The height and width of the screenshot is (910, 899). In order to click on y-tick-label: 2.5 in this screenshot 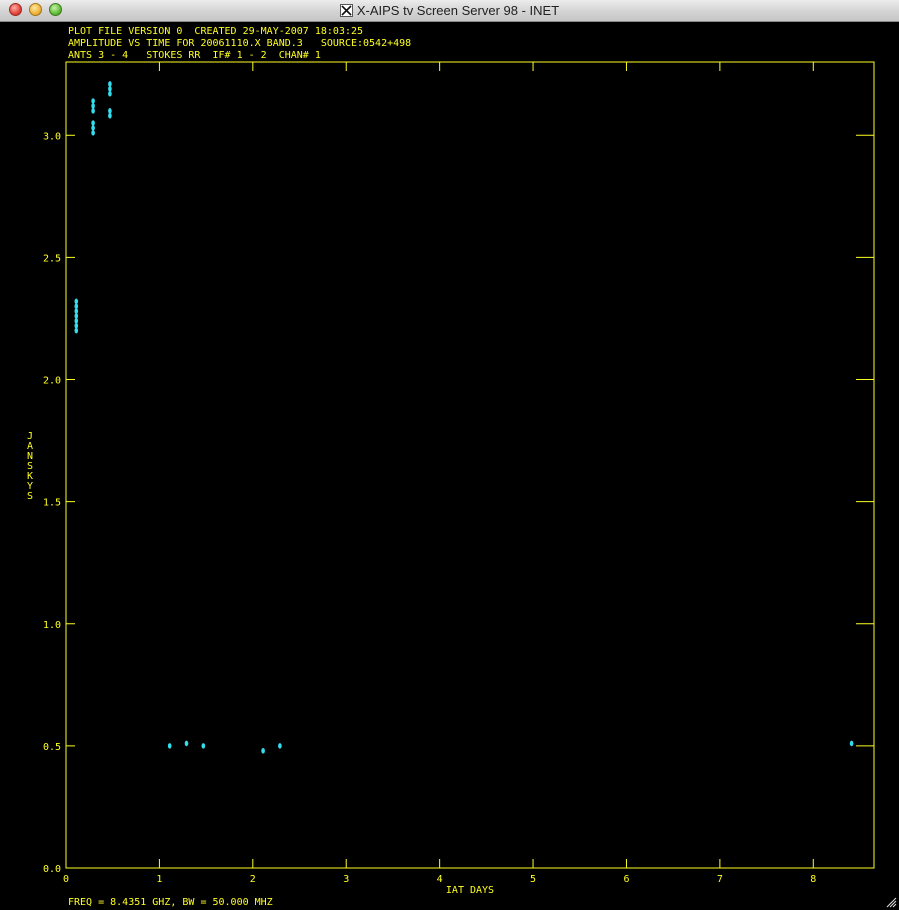, I will do `click(52, 258)`.